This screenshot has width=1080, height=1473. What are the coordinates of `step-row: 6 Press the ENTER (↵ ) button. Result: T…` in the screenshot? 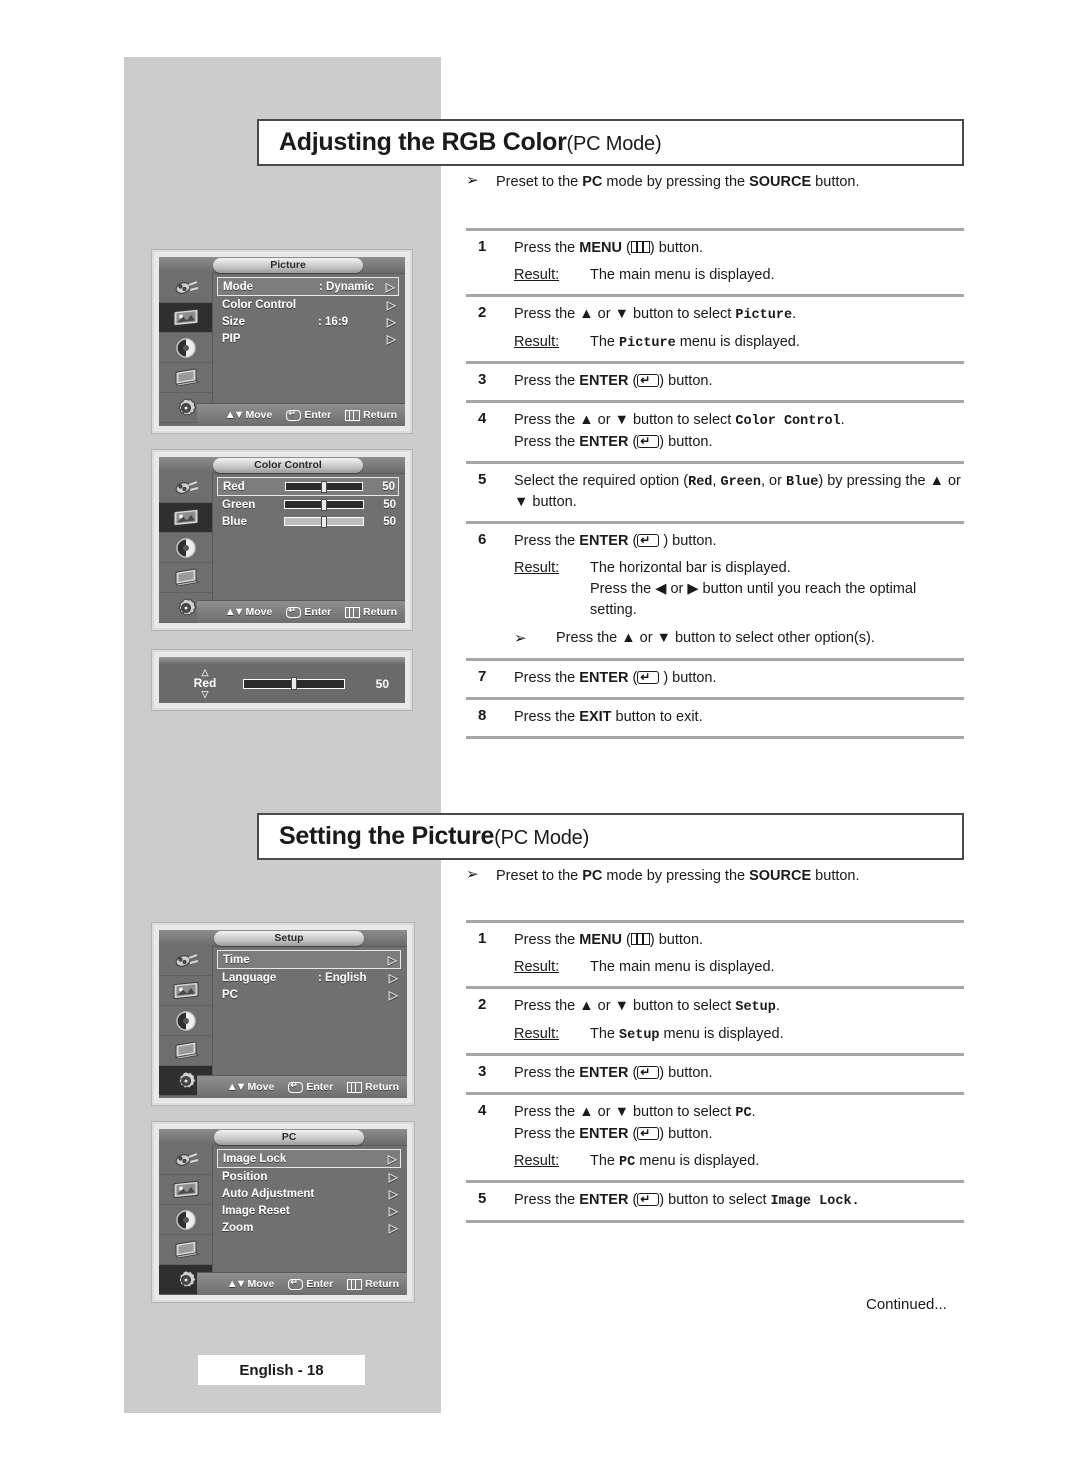 It's located at (715, 591).